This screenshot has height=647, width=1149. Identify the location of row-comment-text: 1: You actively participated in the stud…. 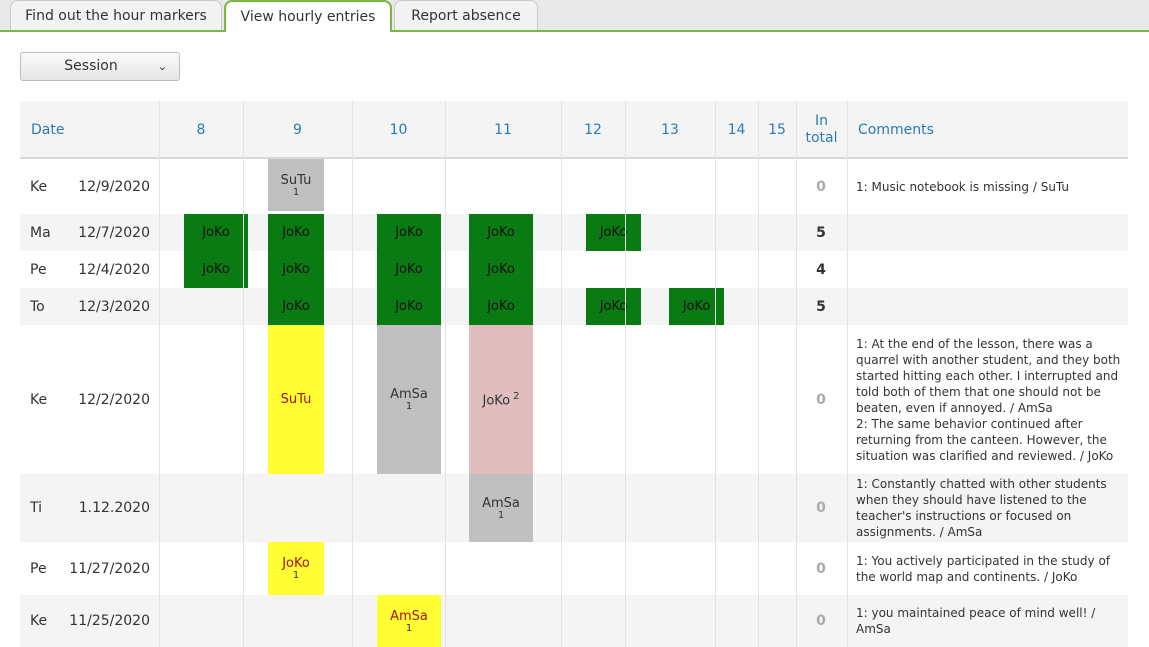
(983, 568).